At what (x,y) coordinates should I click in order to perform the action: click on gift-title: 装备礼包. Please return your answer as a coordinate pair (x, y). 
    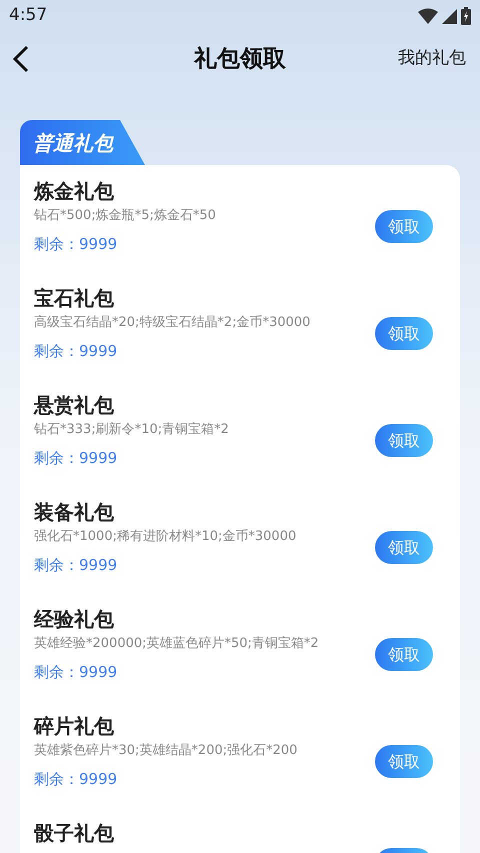
    Looking at the image, I should click on (74, 512).